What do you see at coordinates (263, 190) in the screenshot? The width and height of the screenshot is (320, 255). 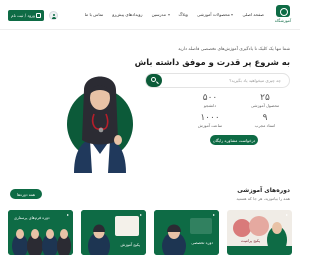 I see `courses-title: دوره‌های آموزشی` at bounding box center [263, 190].